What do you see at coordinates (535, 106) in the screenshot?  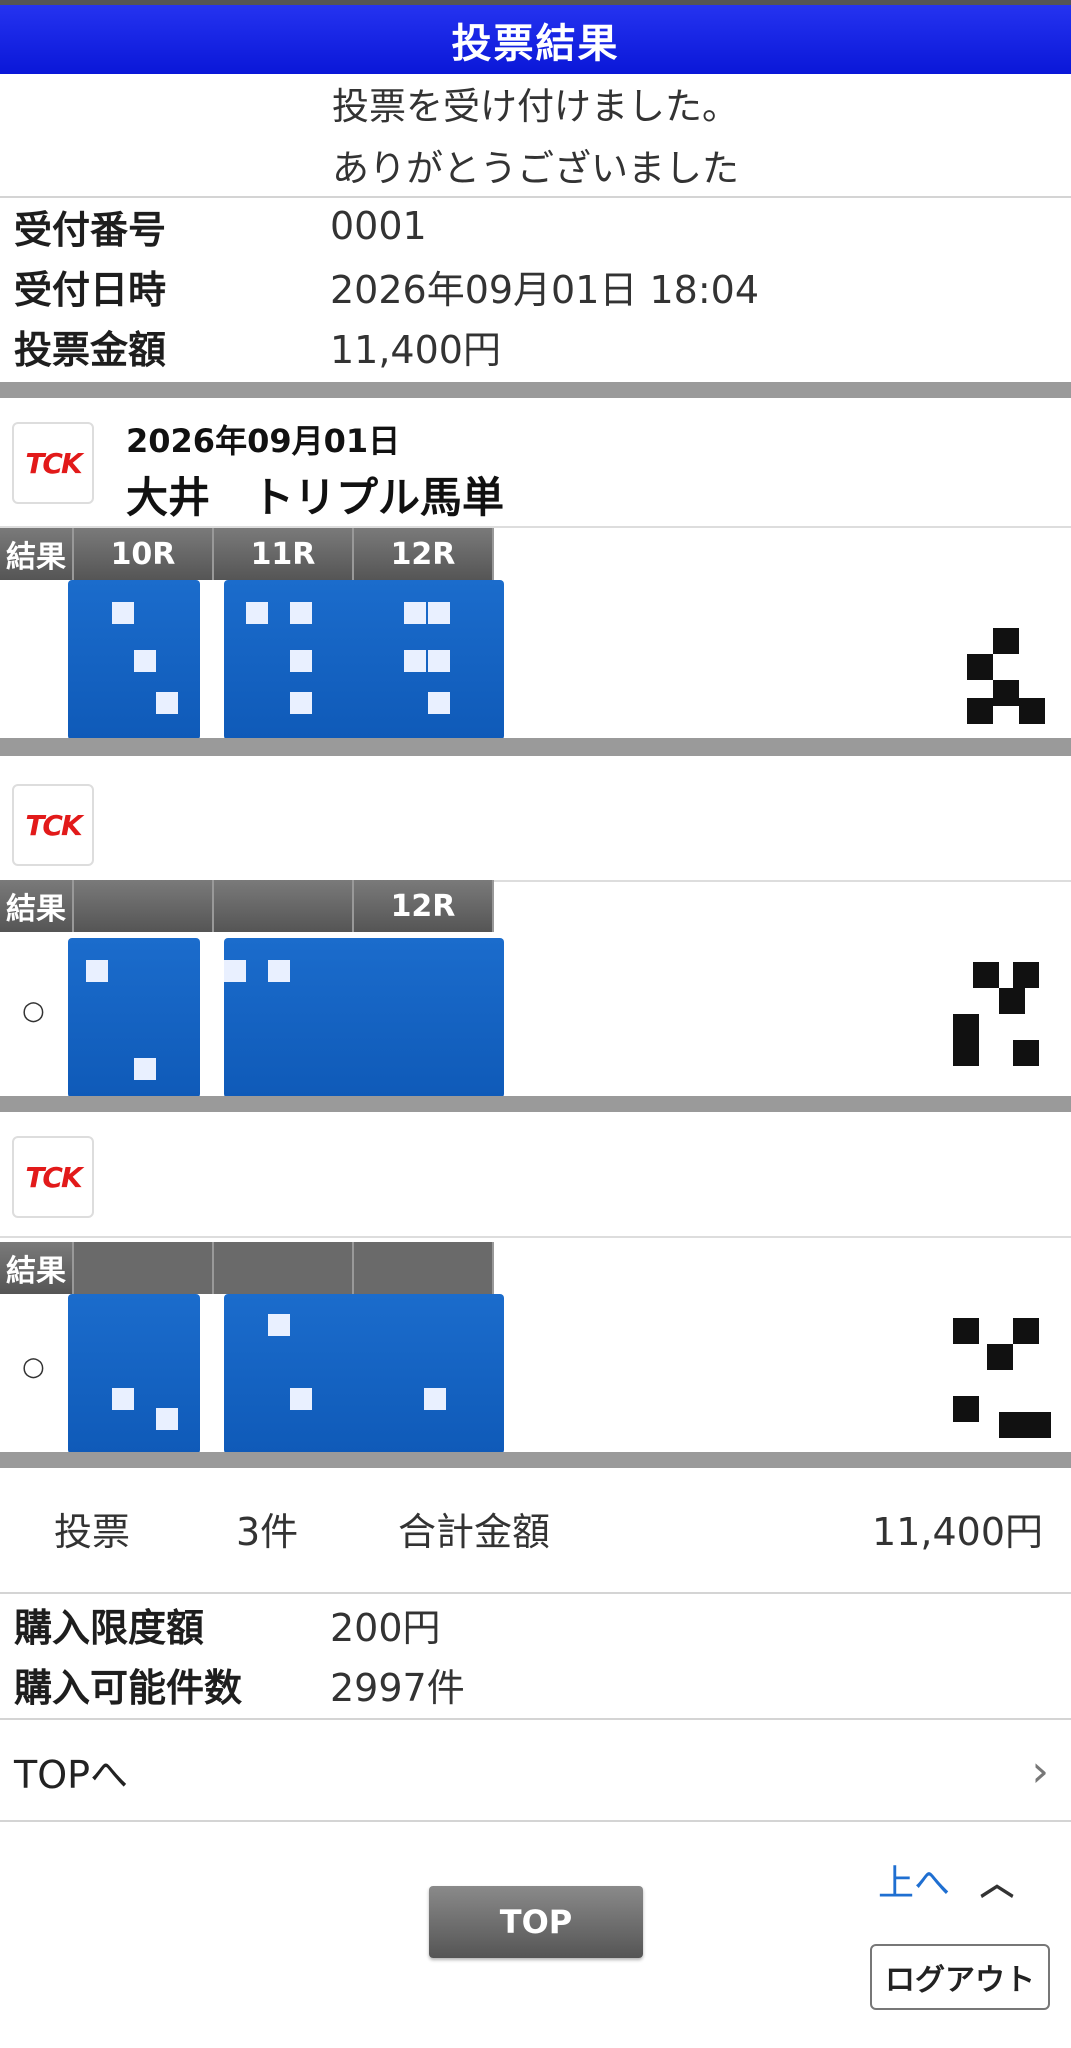 I see `confirmation-line-1: 投票を受け付けました。` at bounding box center [535, 106].